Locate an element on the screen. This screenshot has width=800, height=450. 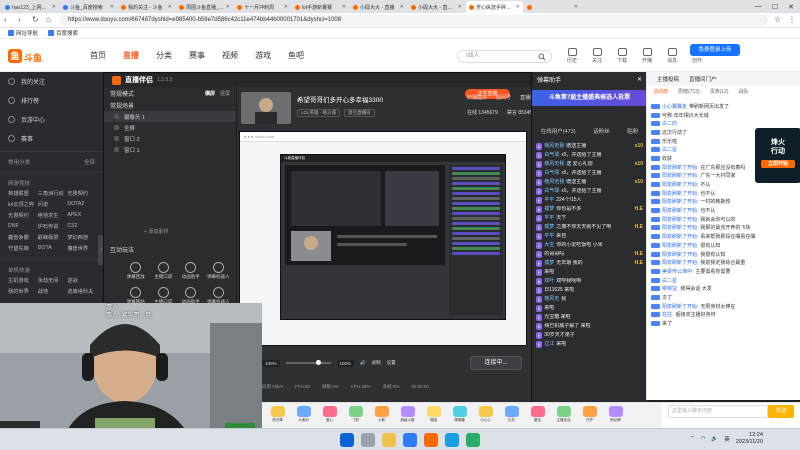
scene-item: 全屏 is located at coordinates (170, 127).